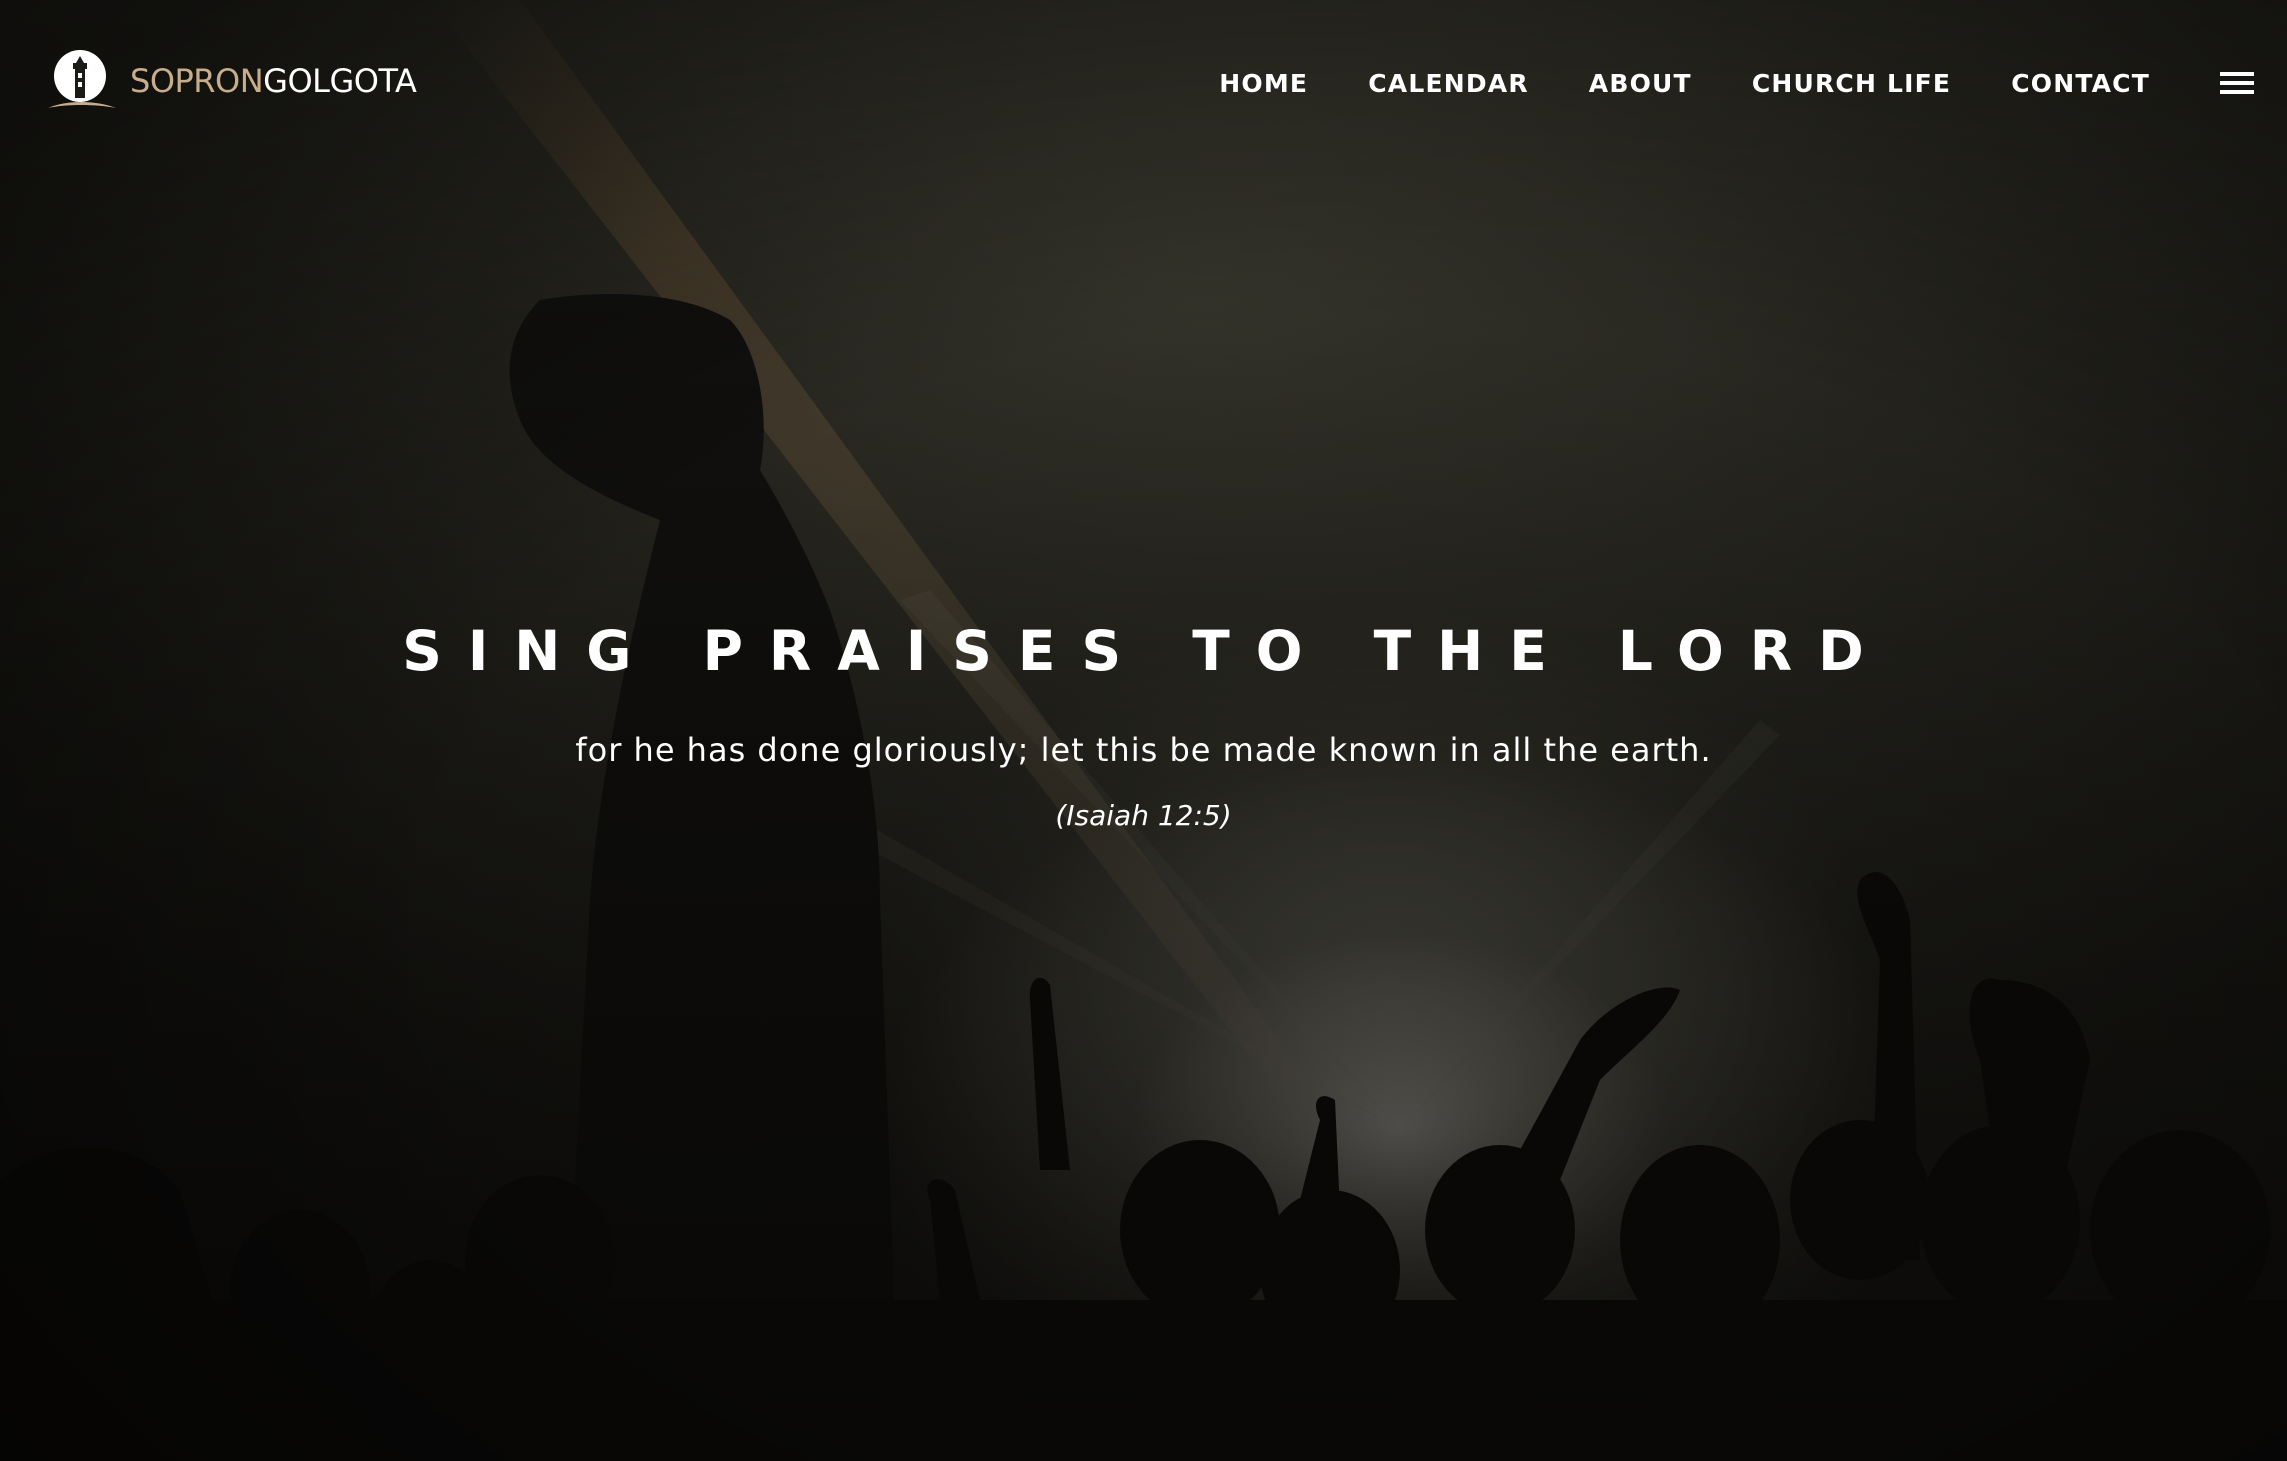 This screenshot has height=1461, width=2287. I want to click on hamburger-menu-icon, so click(2237, 83).